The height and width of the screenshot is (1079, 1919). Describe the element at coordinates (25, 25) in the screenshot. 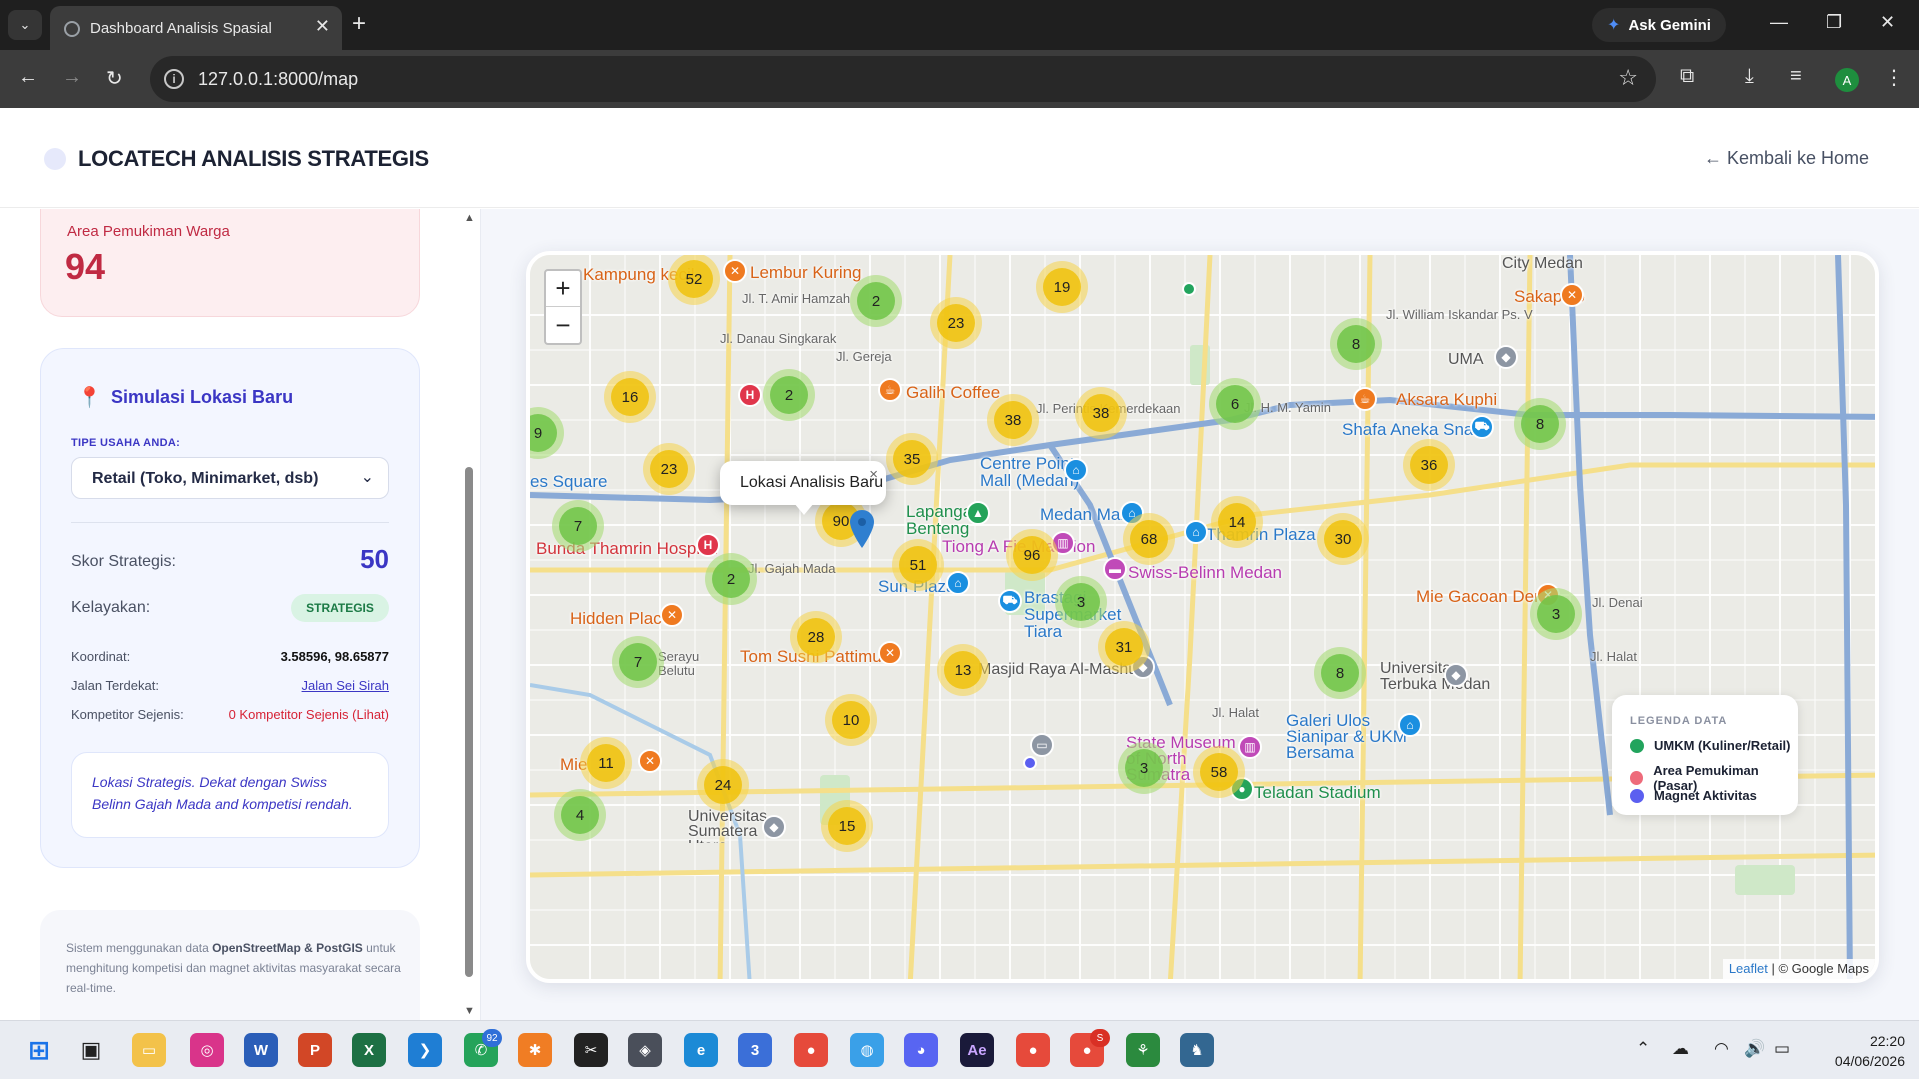

I see `tab-search-button: ⌄` at that location.